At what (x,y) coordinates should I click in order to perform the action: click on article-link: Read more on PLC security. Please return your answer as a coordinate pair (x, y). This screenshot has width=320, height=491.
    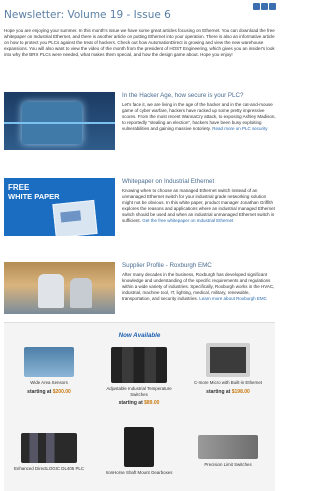
    Looking at the image, I should click on (239, 128).